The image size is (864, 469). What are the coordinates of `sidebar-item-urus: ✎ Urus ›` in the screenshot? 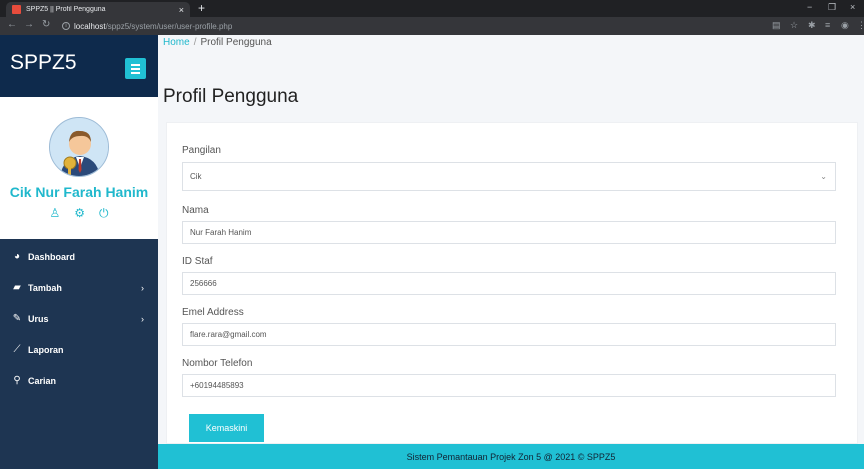 It's located at (79, 318).